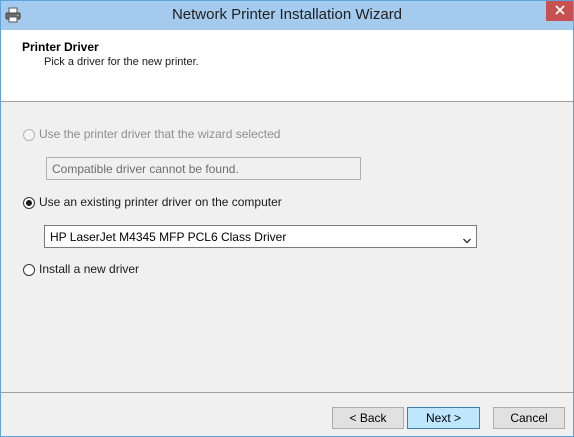 This screenshot has width=574, height=437. I want to click on page-subtitle: Pick a driver for the new printer., so click(121, 62).